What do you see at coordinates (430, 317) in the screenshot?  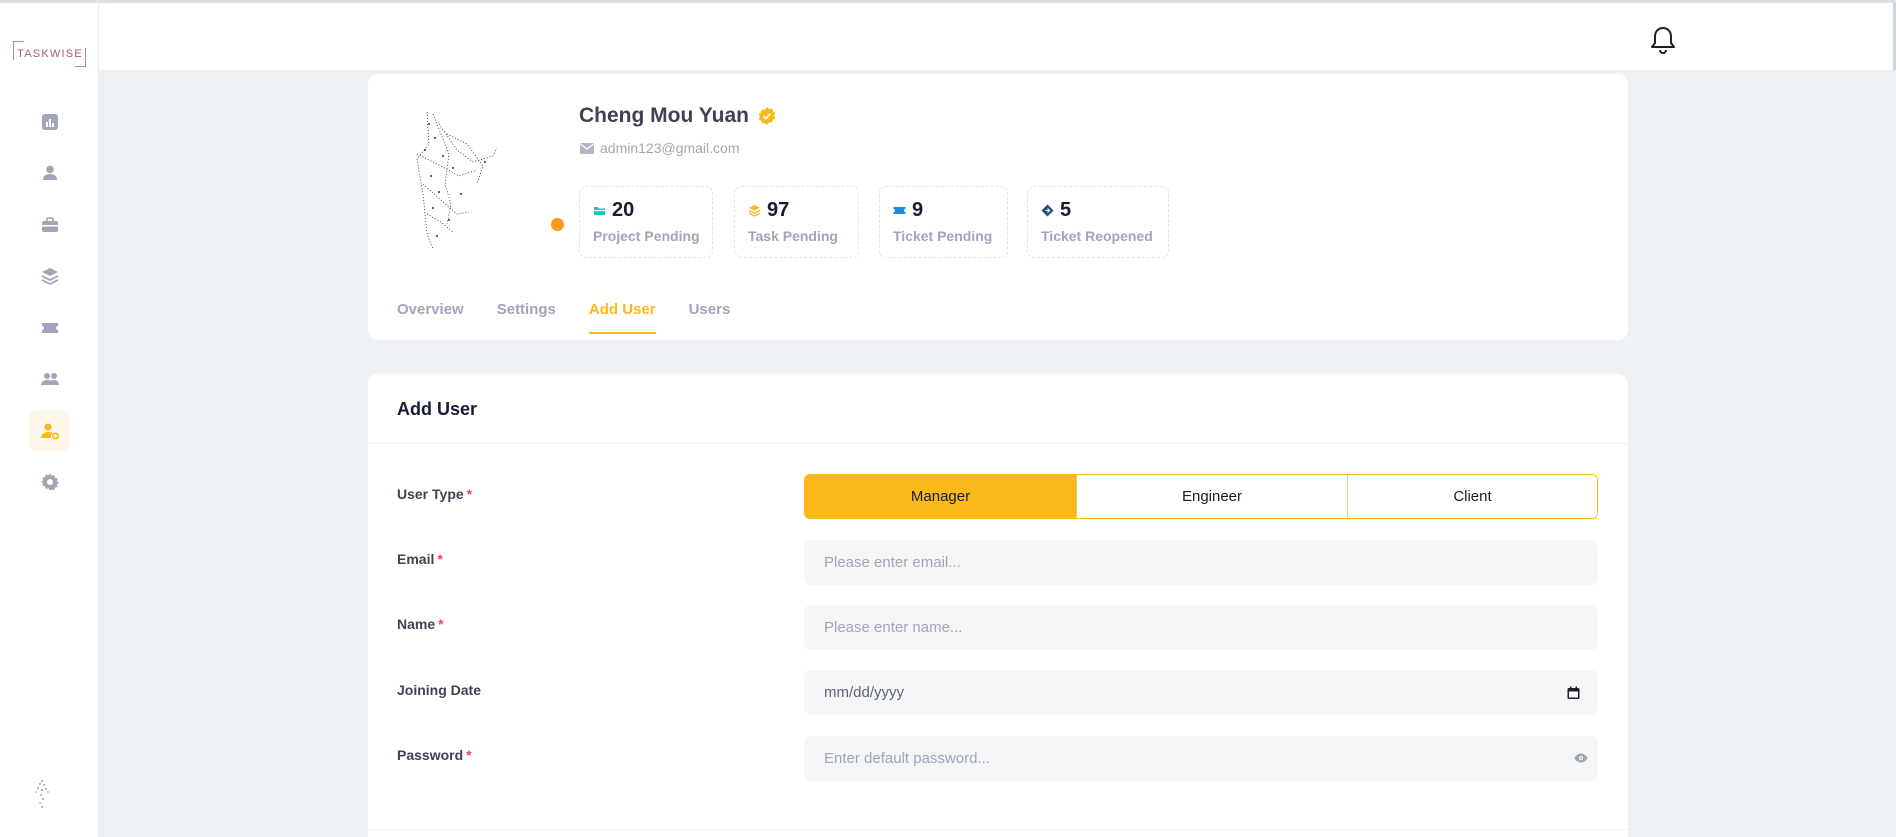 I see `tab-overview: Overview` at bounding box center [430, 317].